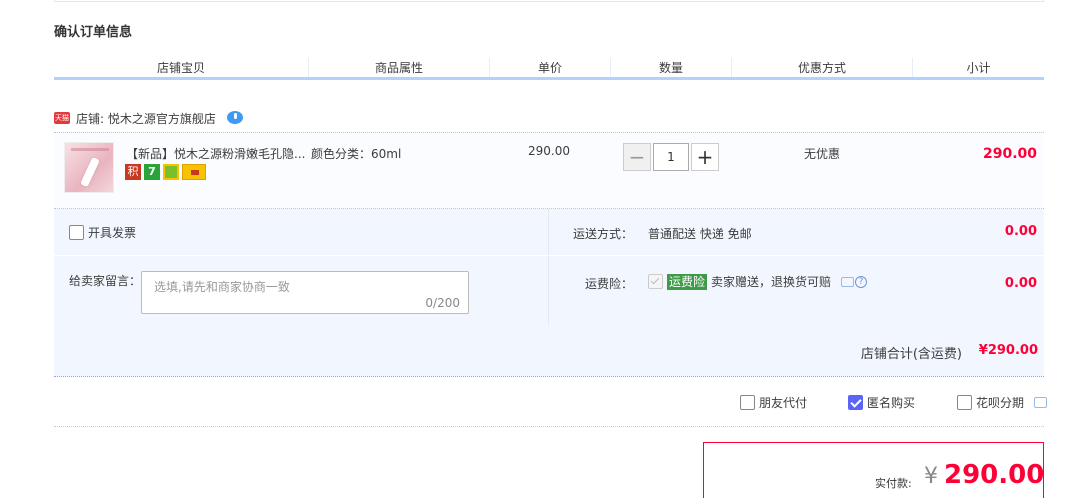 The height and width of the screenshot is (498, 1069). Describe the element at coordinates (822, 154) in the screenshot. I see `discount-method: 无优惠` at that location.